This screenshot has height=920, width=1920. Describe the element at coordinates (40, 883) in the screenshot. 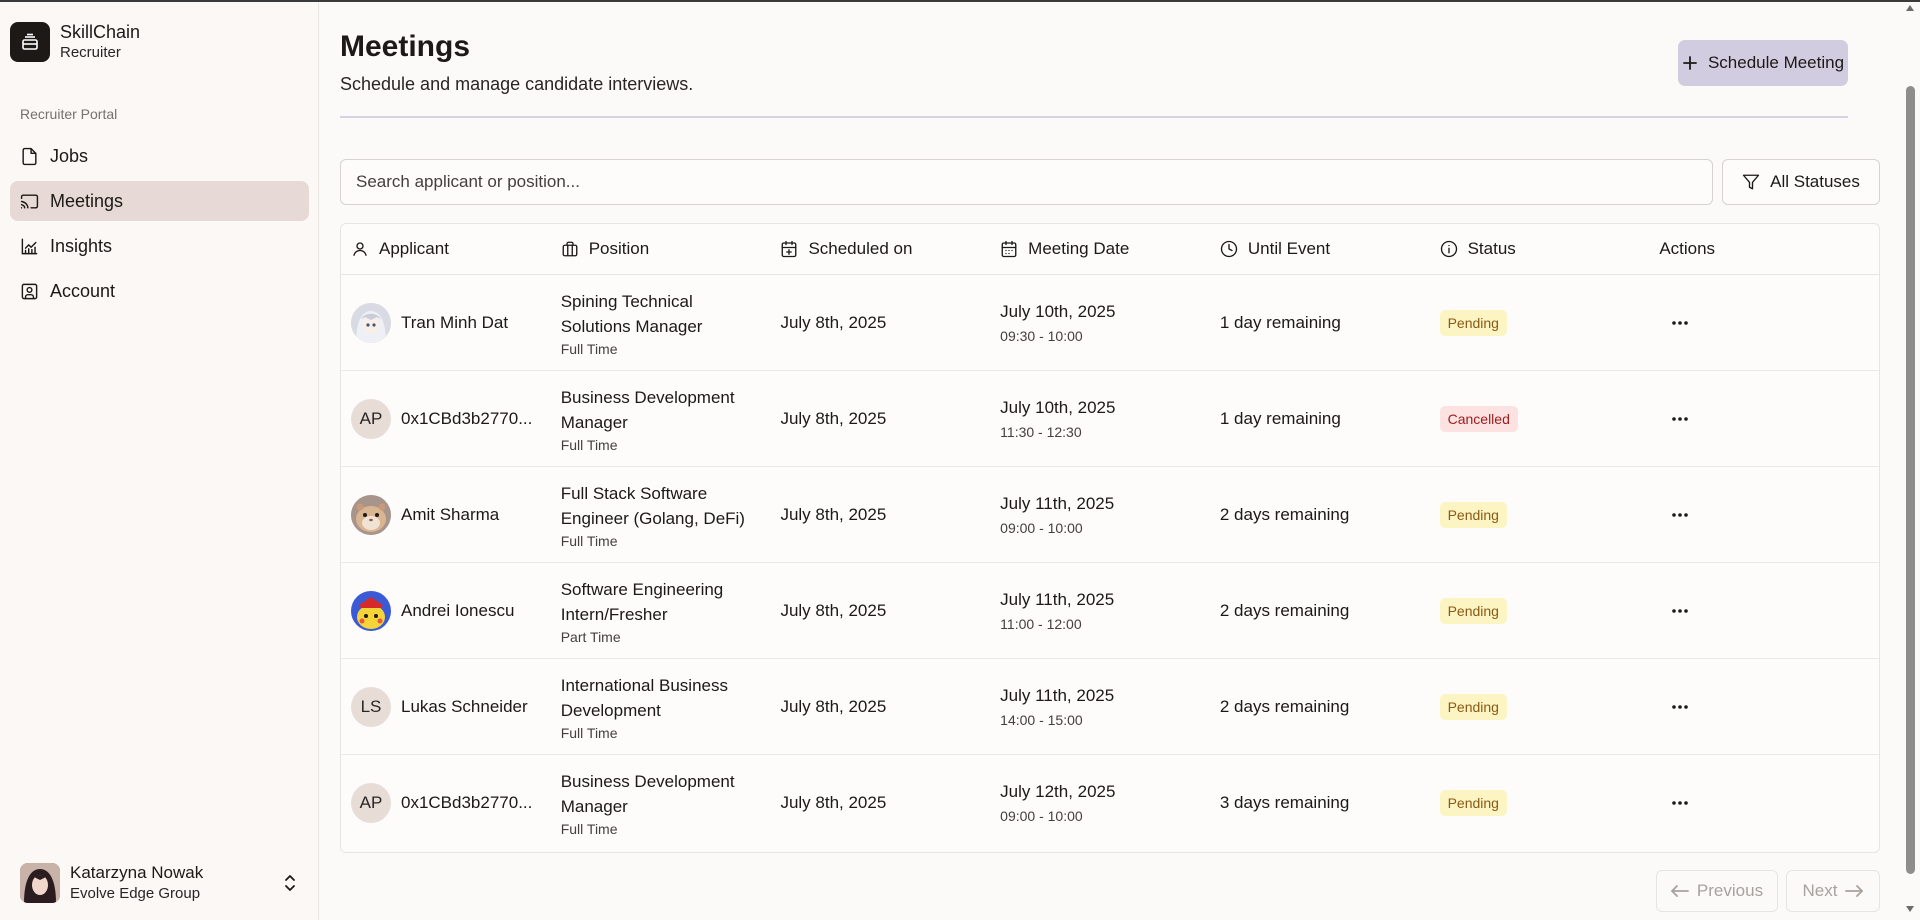

I see `user-avatar` at that location.